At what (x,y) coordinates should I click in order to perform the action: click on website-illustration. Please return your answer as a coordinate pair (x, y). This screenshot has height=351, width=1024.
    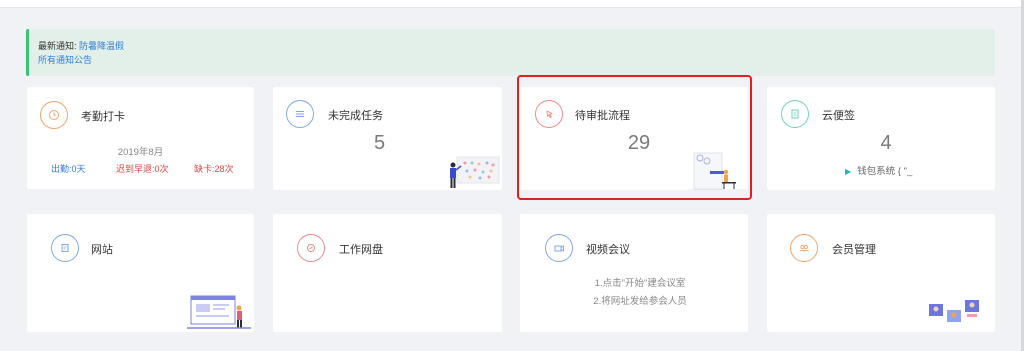
    Looking at the image, I should click on (219, 312).